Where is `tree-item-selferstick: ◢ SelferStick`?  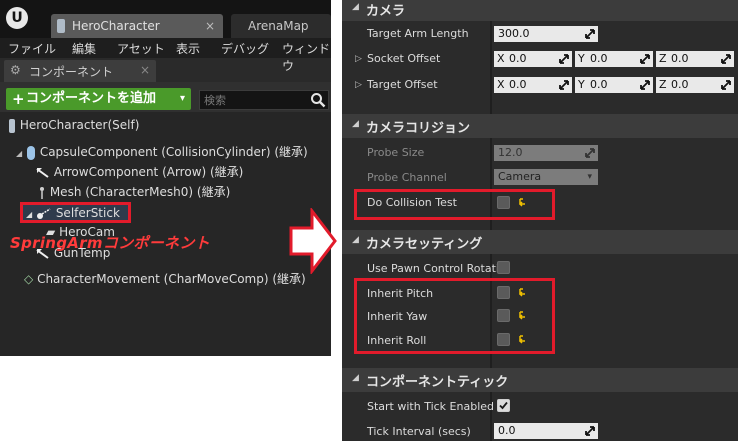
tree-item-selferstick: ◢ SelferStick is located at coordinates (73, 213).